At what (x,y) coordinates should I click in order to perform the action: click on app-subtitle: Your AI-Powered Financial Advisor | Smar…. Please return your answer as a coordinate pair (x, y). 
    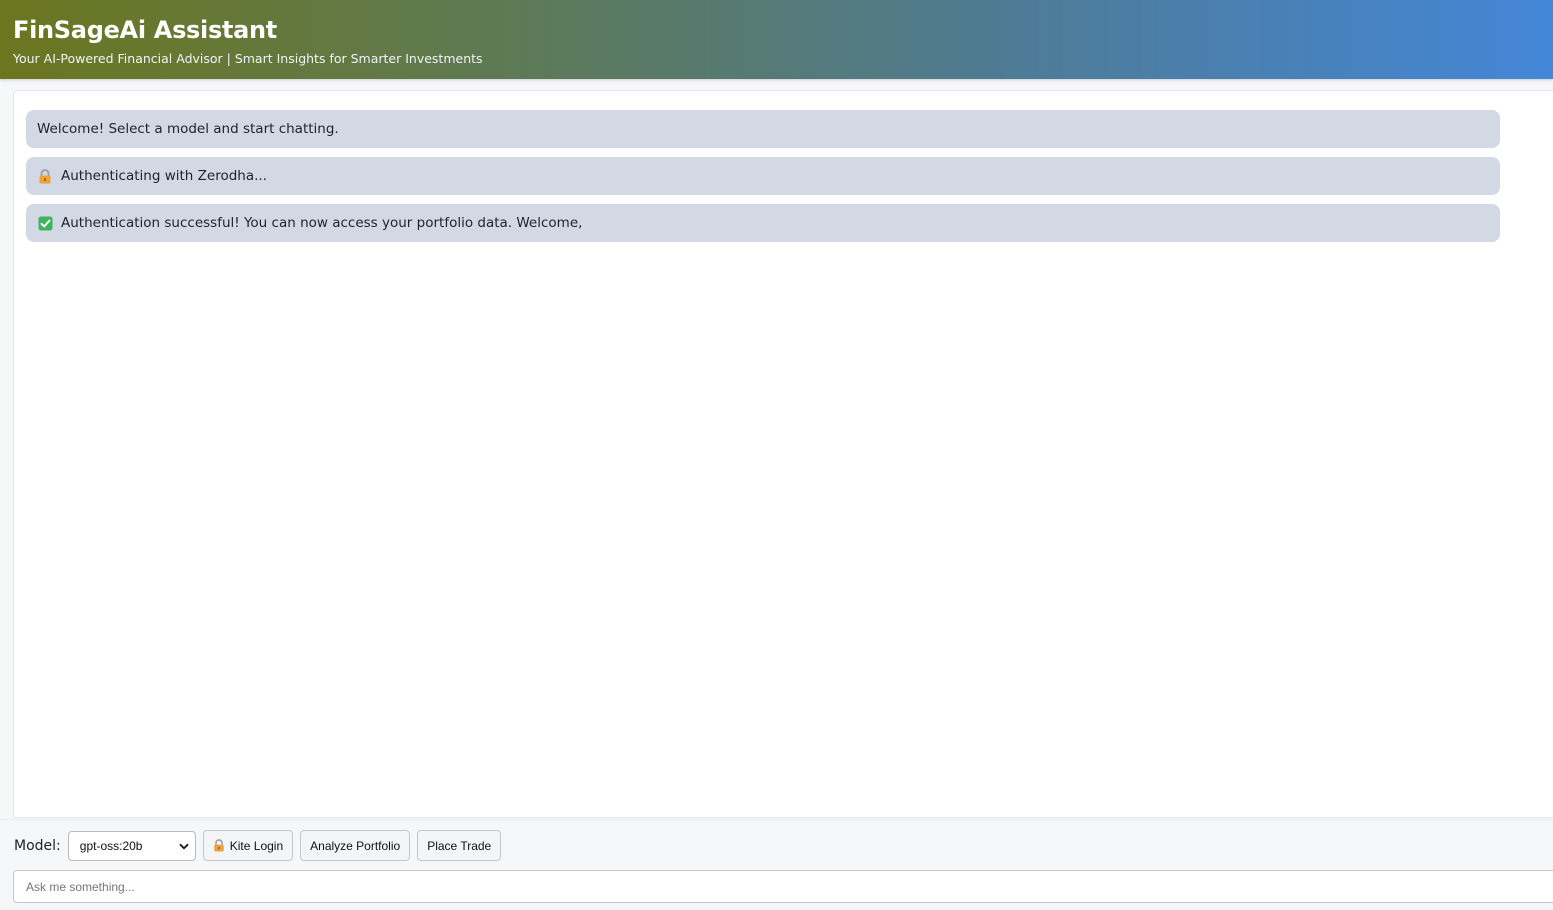
    Looking at the image, I should click on (248, 58).